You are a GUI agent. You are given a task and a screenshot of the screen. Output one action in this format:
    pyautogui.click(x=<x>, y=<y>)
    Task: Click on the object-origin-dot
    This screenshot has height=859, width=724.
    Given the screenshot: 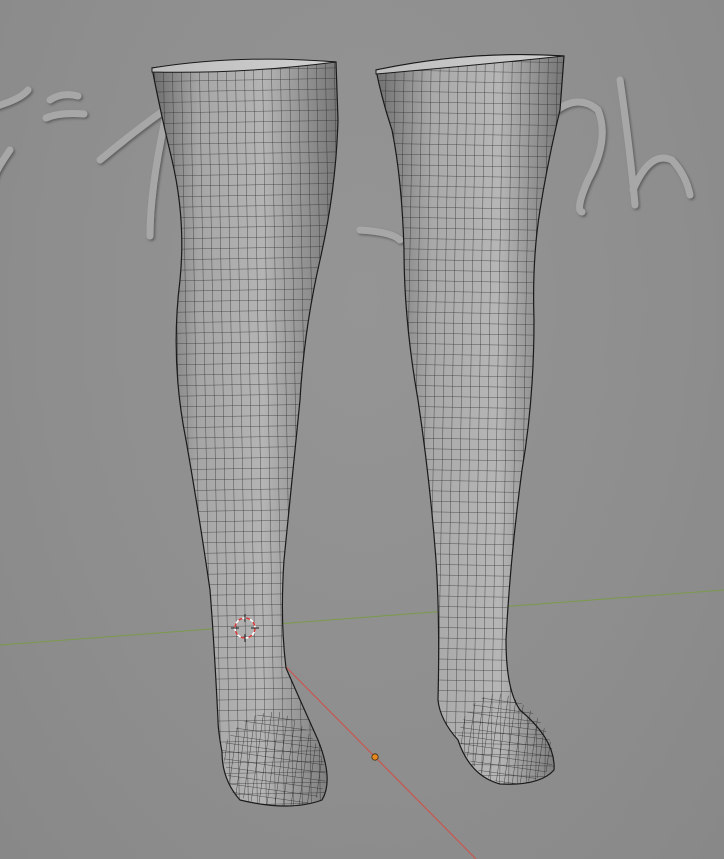 What is the action you would take?
    pyautogui.click(x=375, y=757)
    